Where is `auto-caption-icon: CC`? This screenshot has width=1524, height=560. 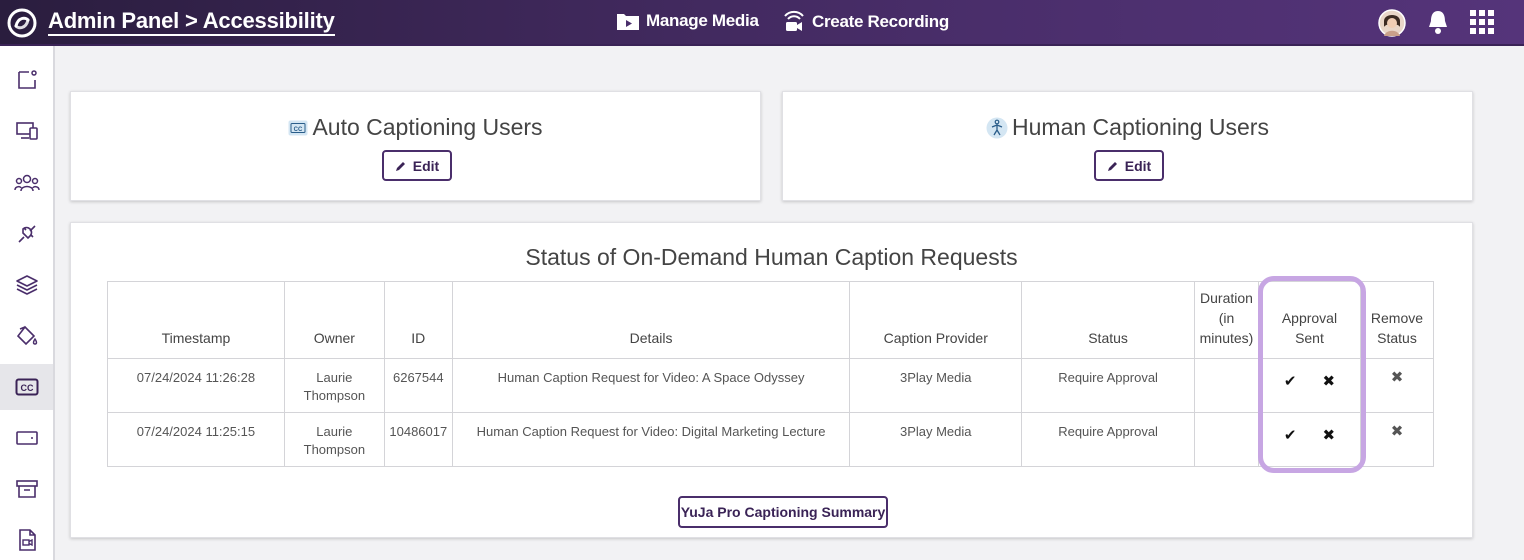
auto-caption-icon: CC is located at coordinates (298, 127).